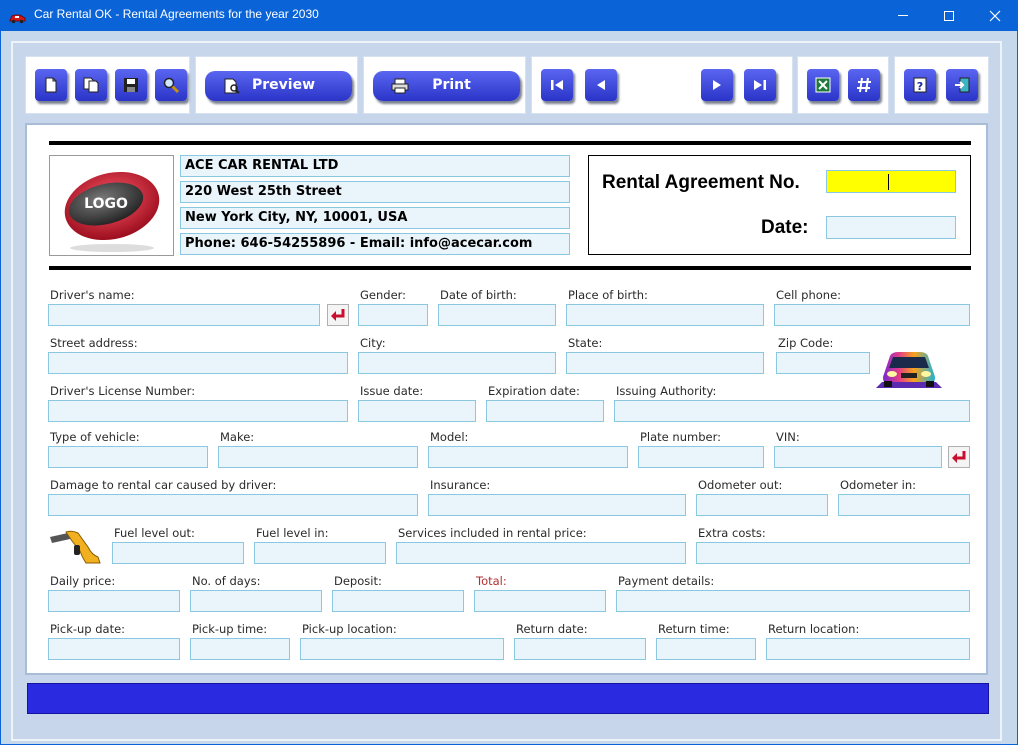 The image size is (1018, 745). Describe the element at coordinates (701, 457) in the screenshot. I see `plate-number-input` at that location.